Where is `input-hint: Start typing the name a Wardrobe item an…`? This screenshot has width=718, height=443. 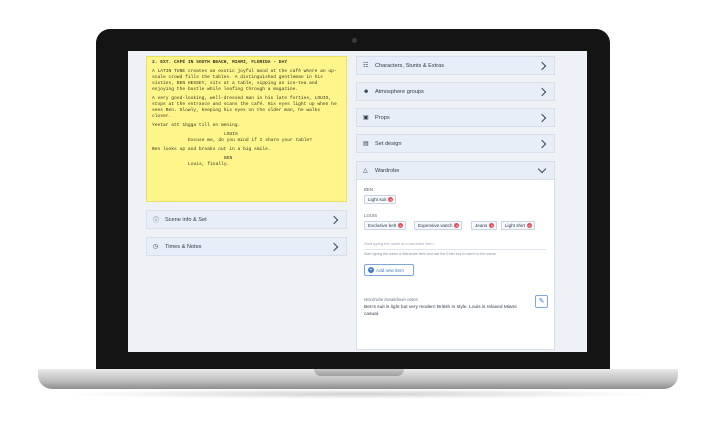
input-hint: Start typing the name a Wardrobe item an… is located at coordinates (430, 254).